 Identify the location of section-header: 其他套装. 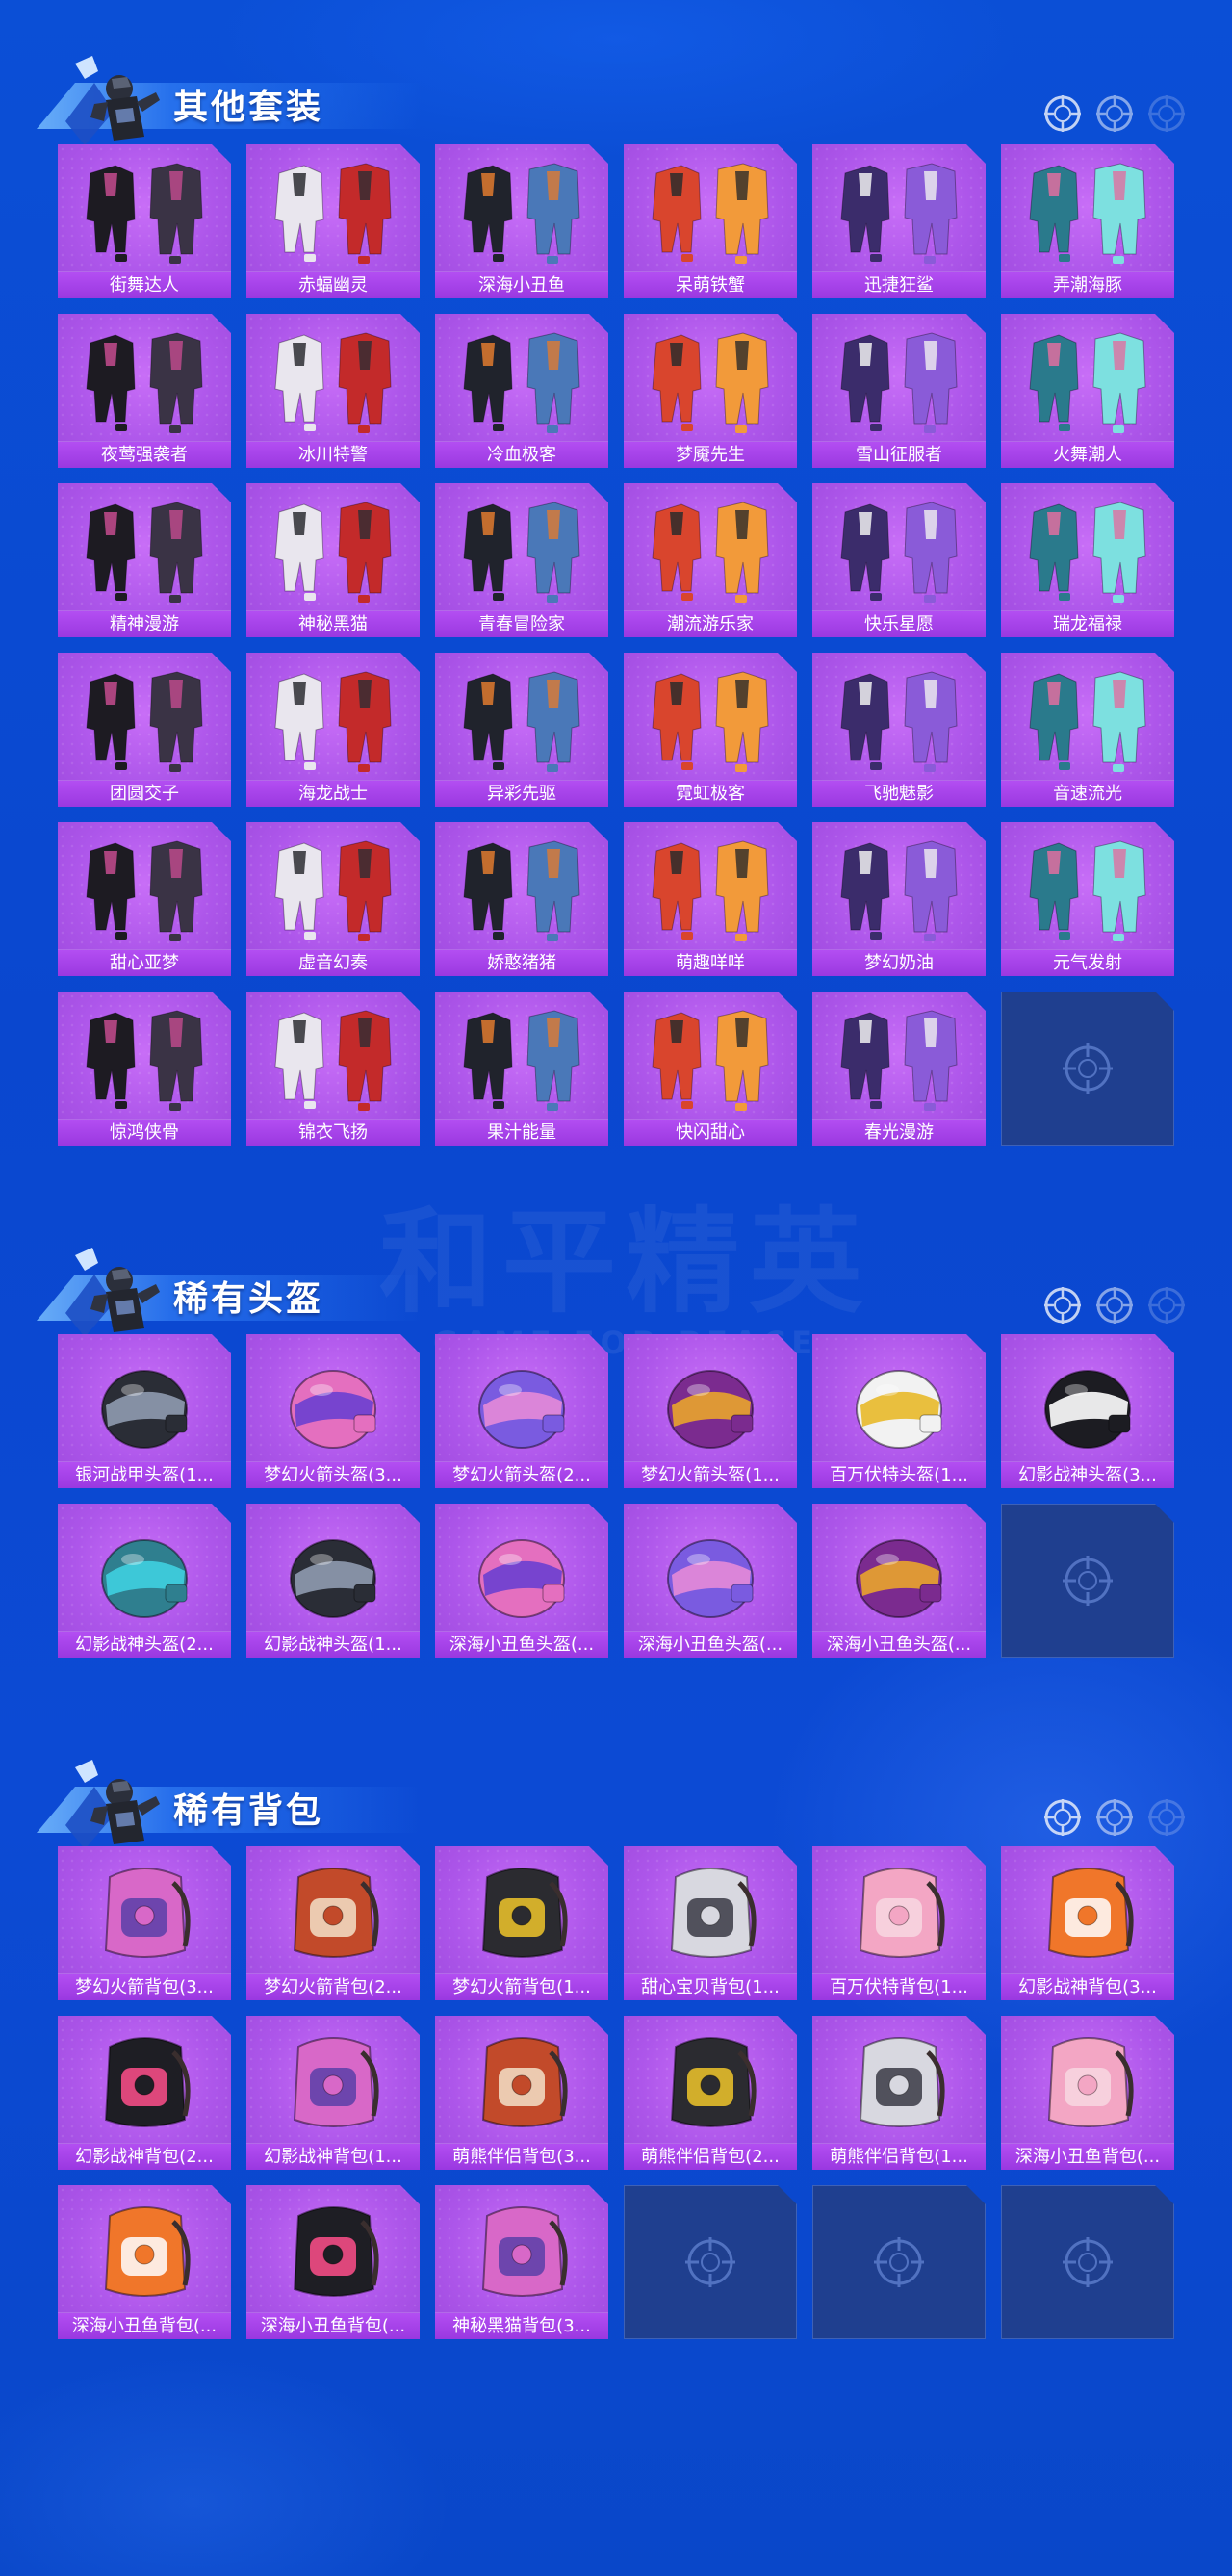
(236, 99).